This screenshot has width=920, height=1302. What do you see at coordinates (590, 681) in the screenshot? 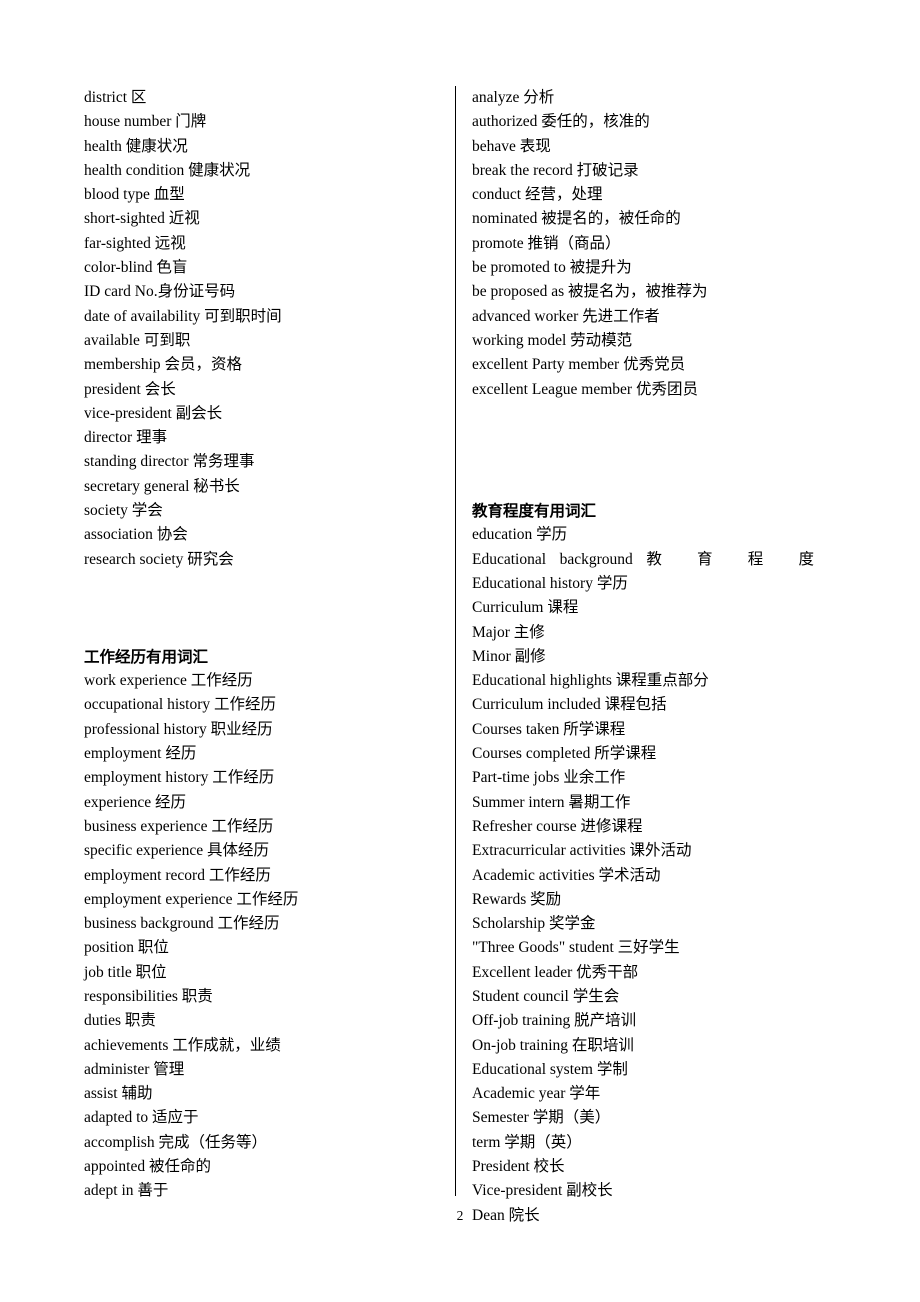
I see `vocab-entry: Educational highlights 课程重点部分` at bounding box center [590, 681].